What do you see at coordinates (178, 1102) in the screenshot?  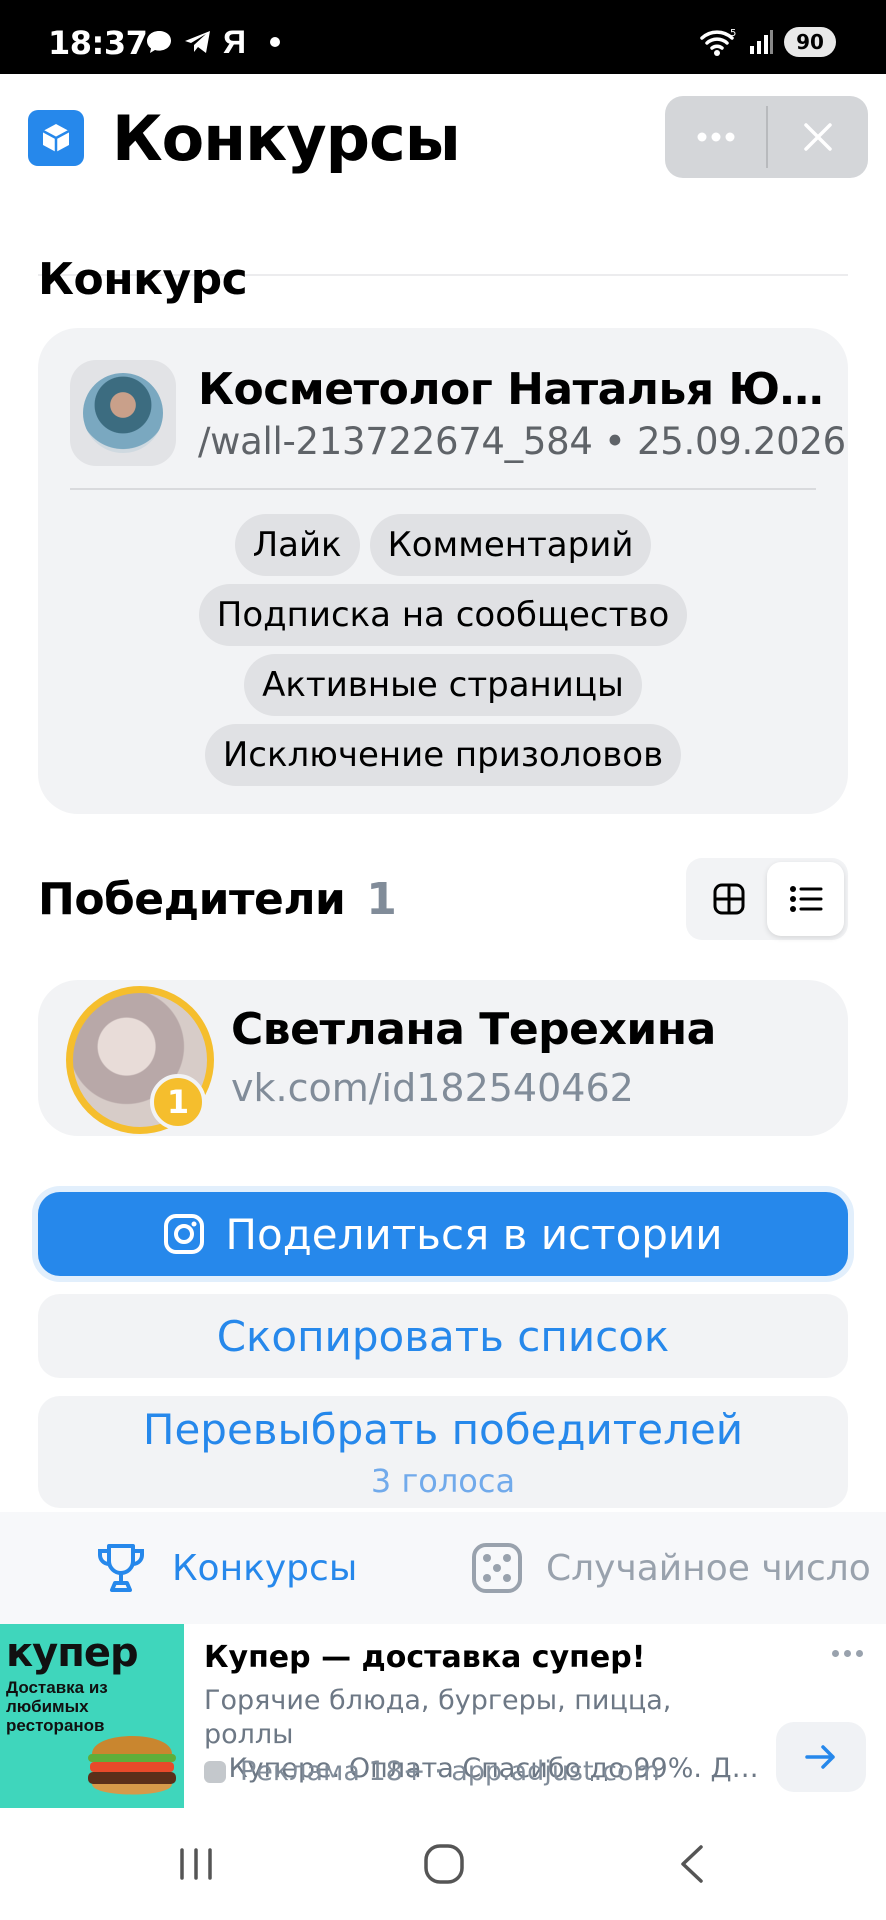 I see `winner-place-badge: 1` at bounding box center [178, 1102].